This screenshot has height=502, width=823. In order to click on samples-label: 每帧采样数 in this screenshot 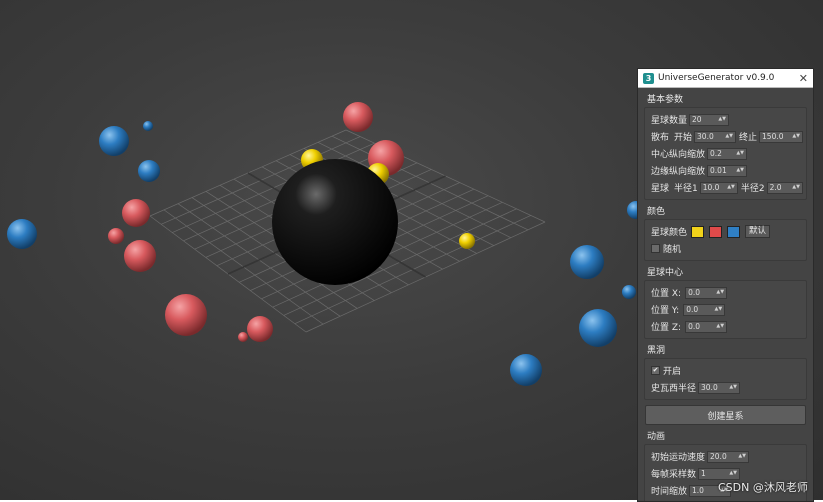, I will do `click(674, 475)`.